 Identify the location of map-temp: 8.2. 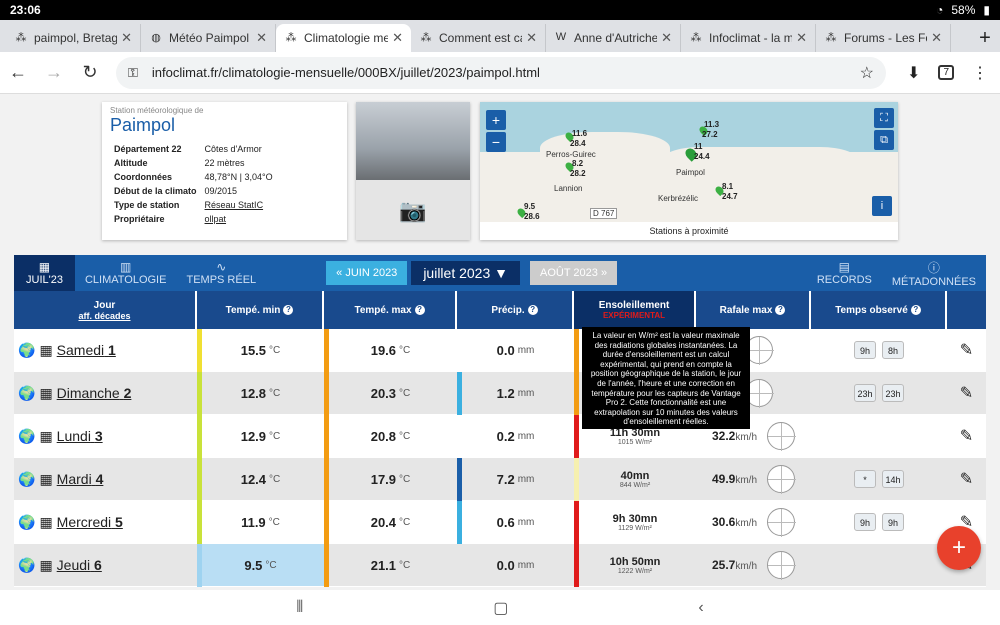
(577, 163).